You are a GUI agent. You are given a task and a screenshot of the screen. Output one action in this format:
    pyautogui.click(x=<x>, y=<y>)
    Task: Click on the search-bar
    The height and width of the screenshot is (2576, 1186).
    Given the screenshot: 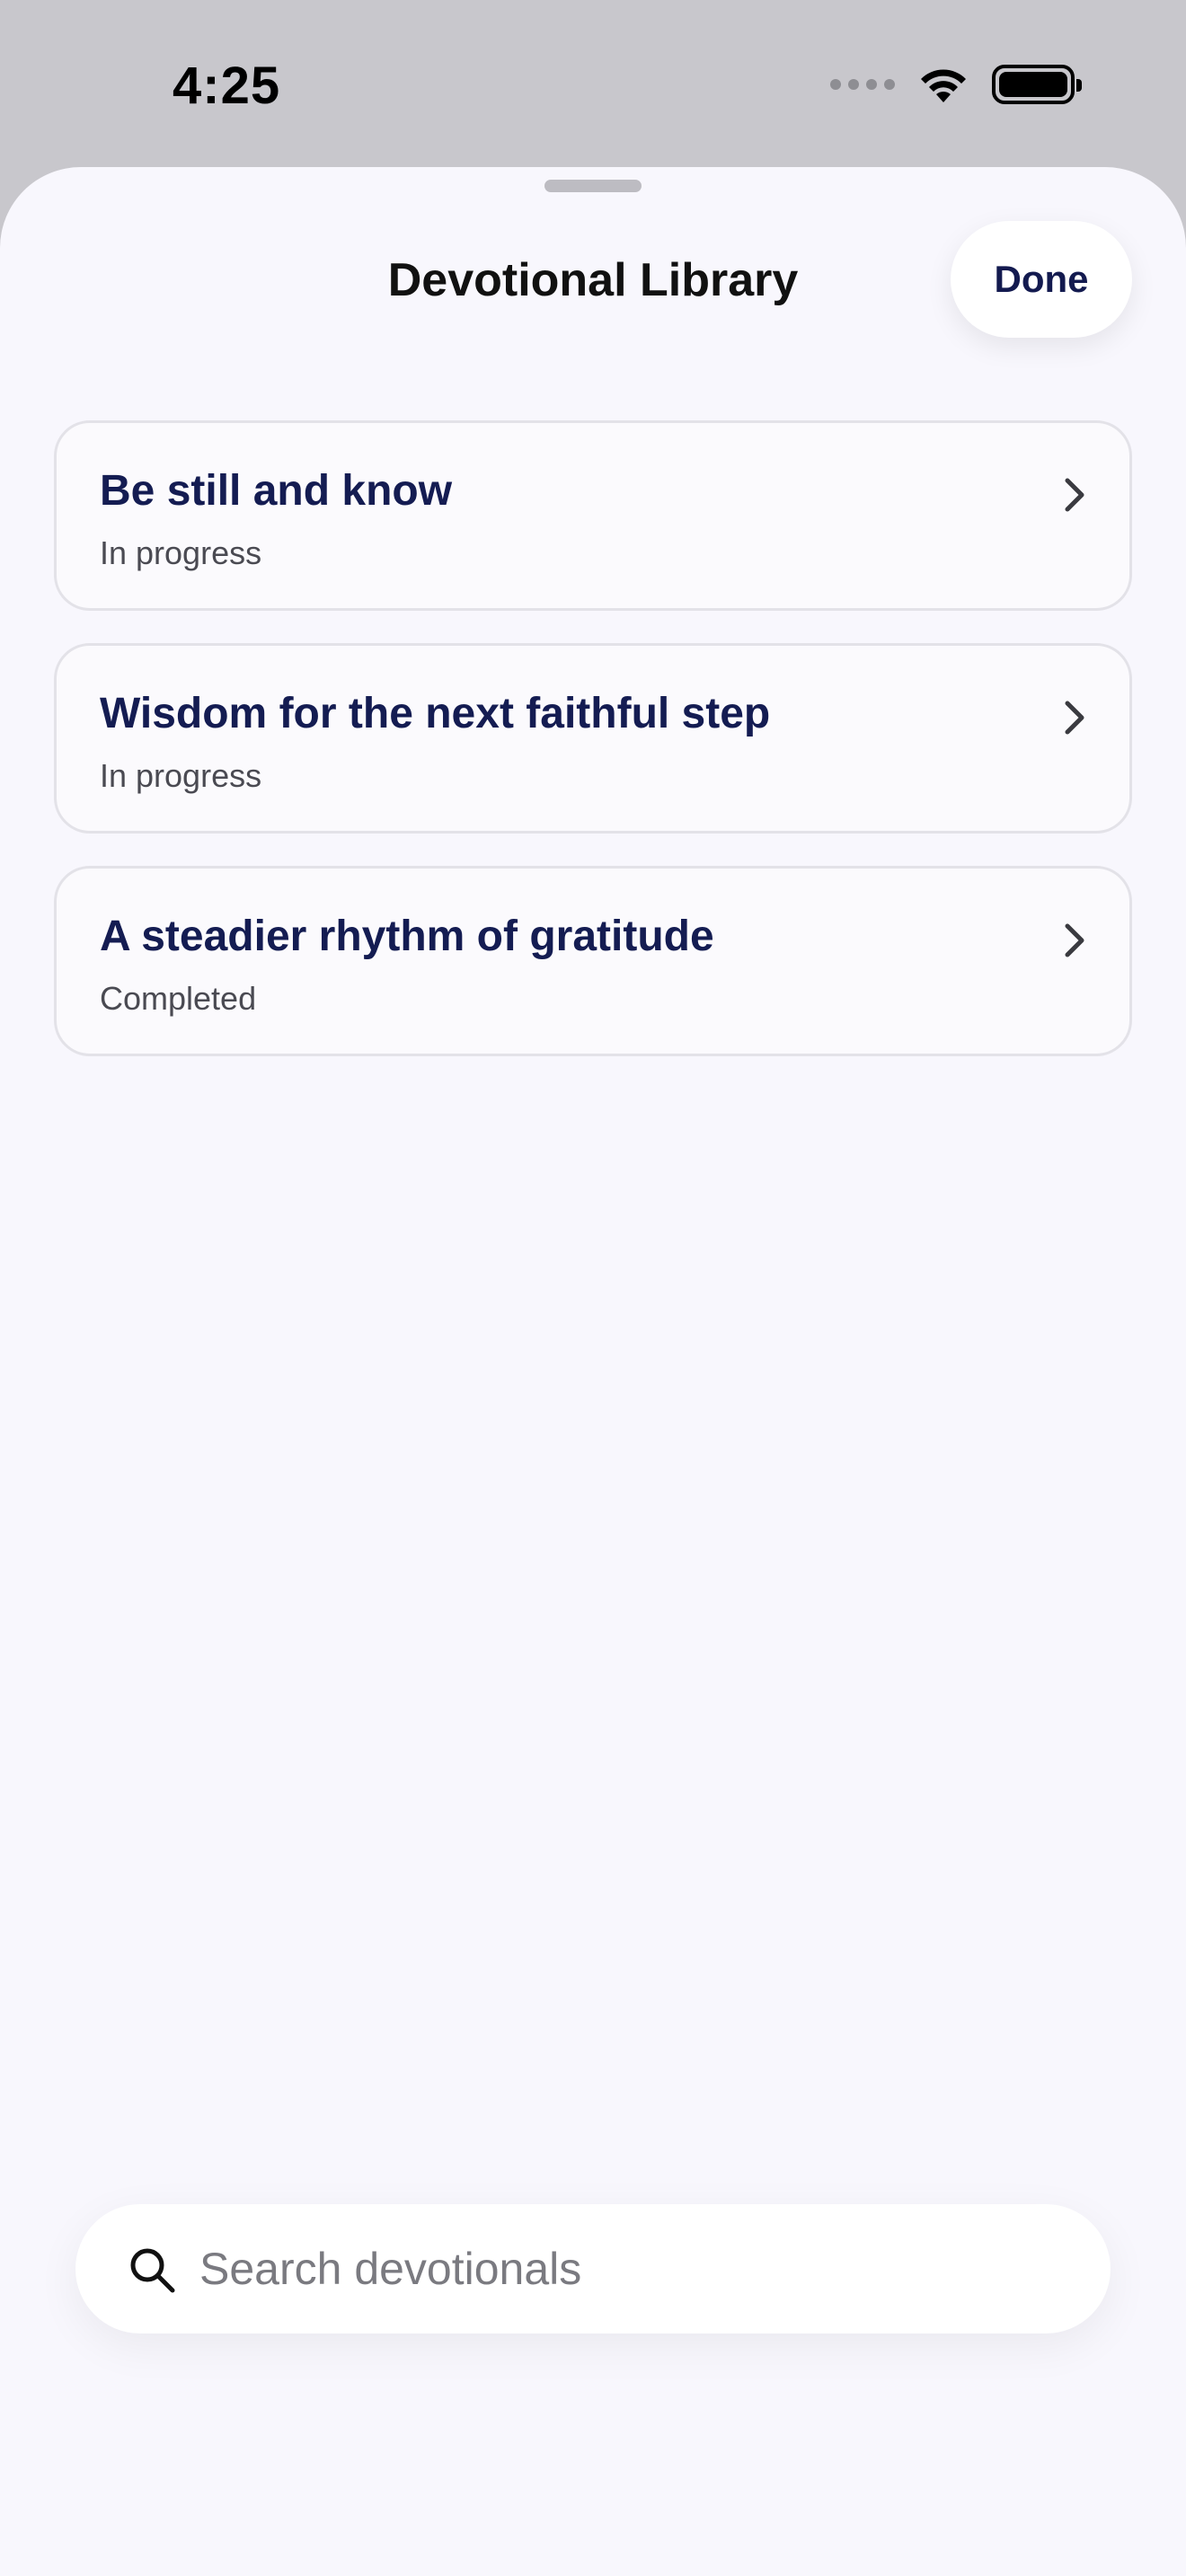 What is the action you would take?
    pyautogui.click(x=593, y=2268)
    